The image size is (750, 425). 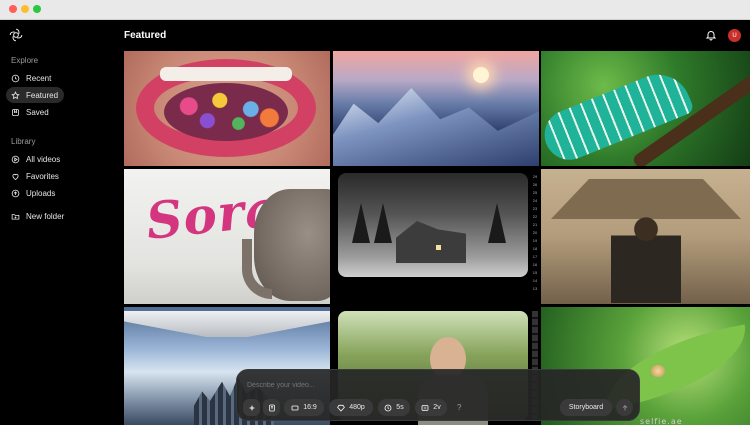 What do you see at coordinates (15, 193) in the screenshot?
I see `upload-icon` at bounding box center [15, 193].